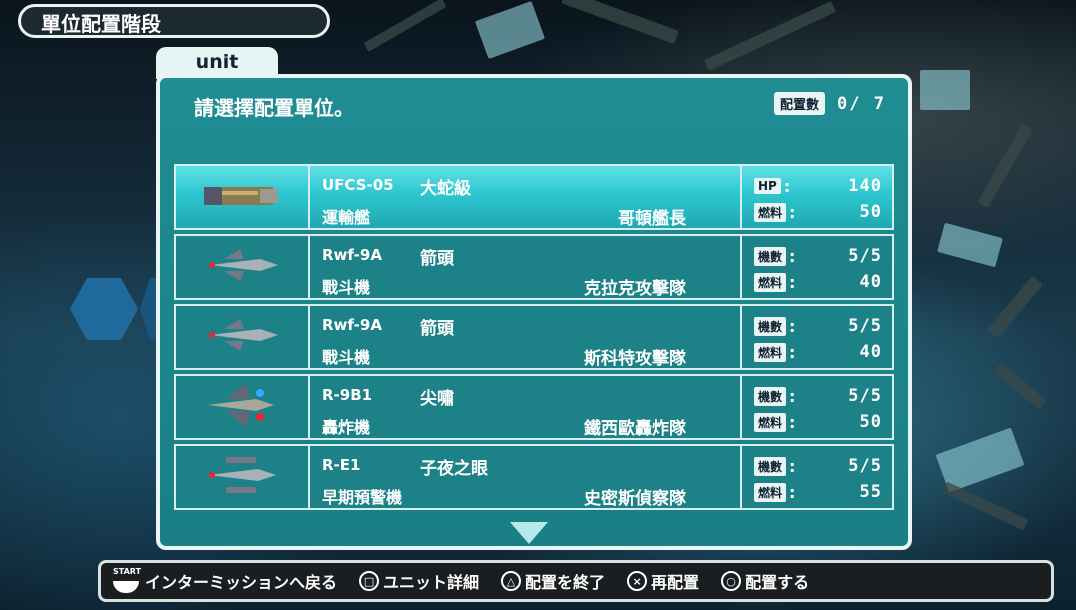 The height and width of the screenshot is (610, 1076). I want to click on unit-name: 尖嘯, so click(437, 399).